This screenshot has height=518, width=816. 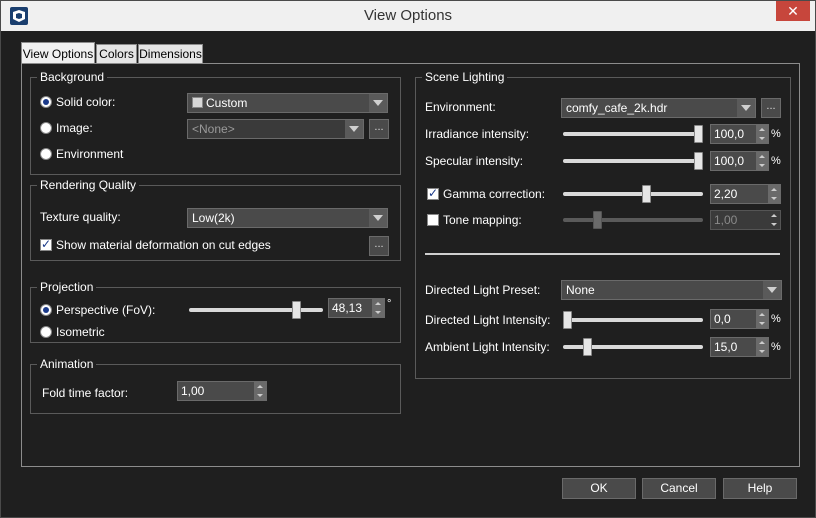 I want to click on perspective-spinbox: 48,13, so click(x=356, y=308).